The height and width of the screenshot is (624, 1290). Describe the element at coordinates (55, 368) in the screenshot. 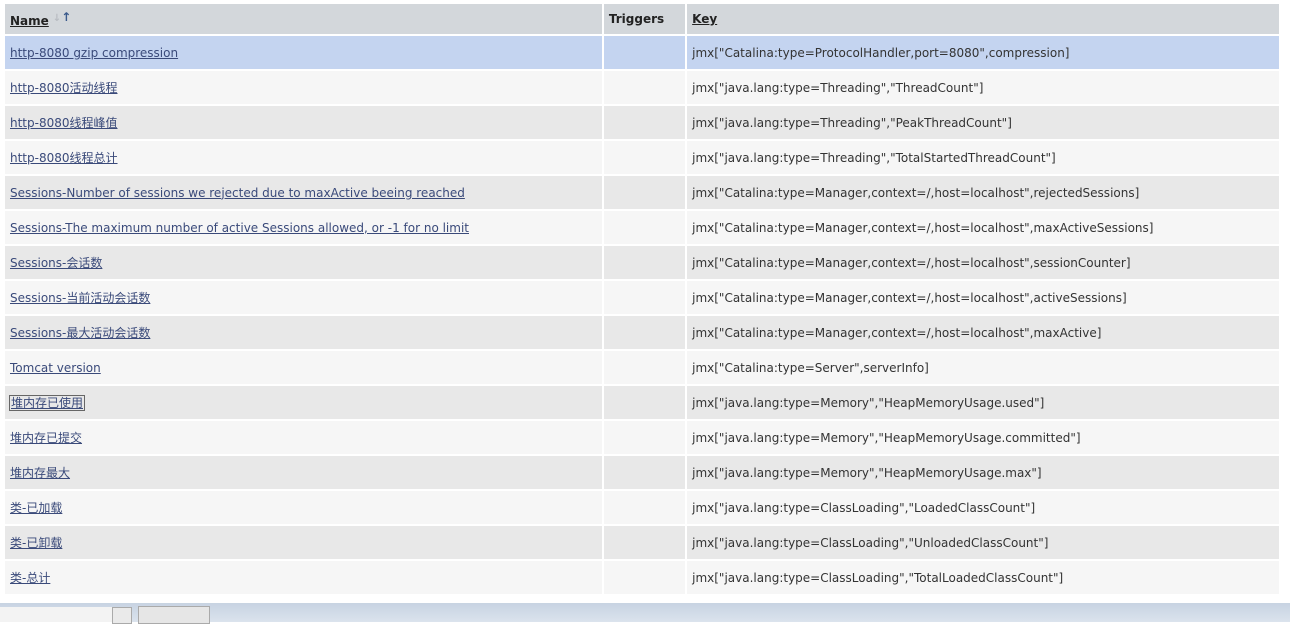

I see `item-name-link: Tomcat version` at that location.